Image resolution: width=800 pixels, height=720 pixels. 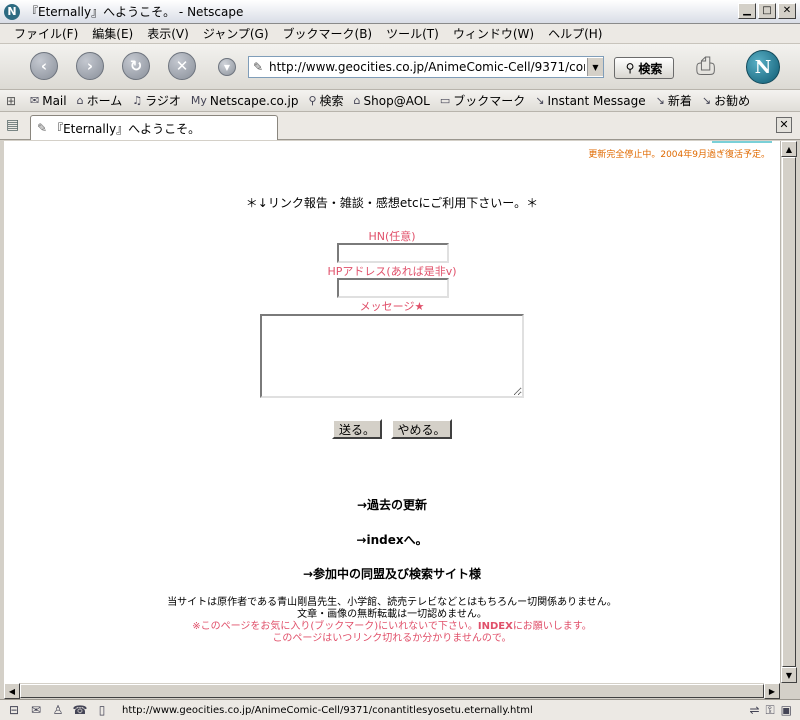 I want to click on back-button: ‹, so click(x=44, y=66).